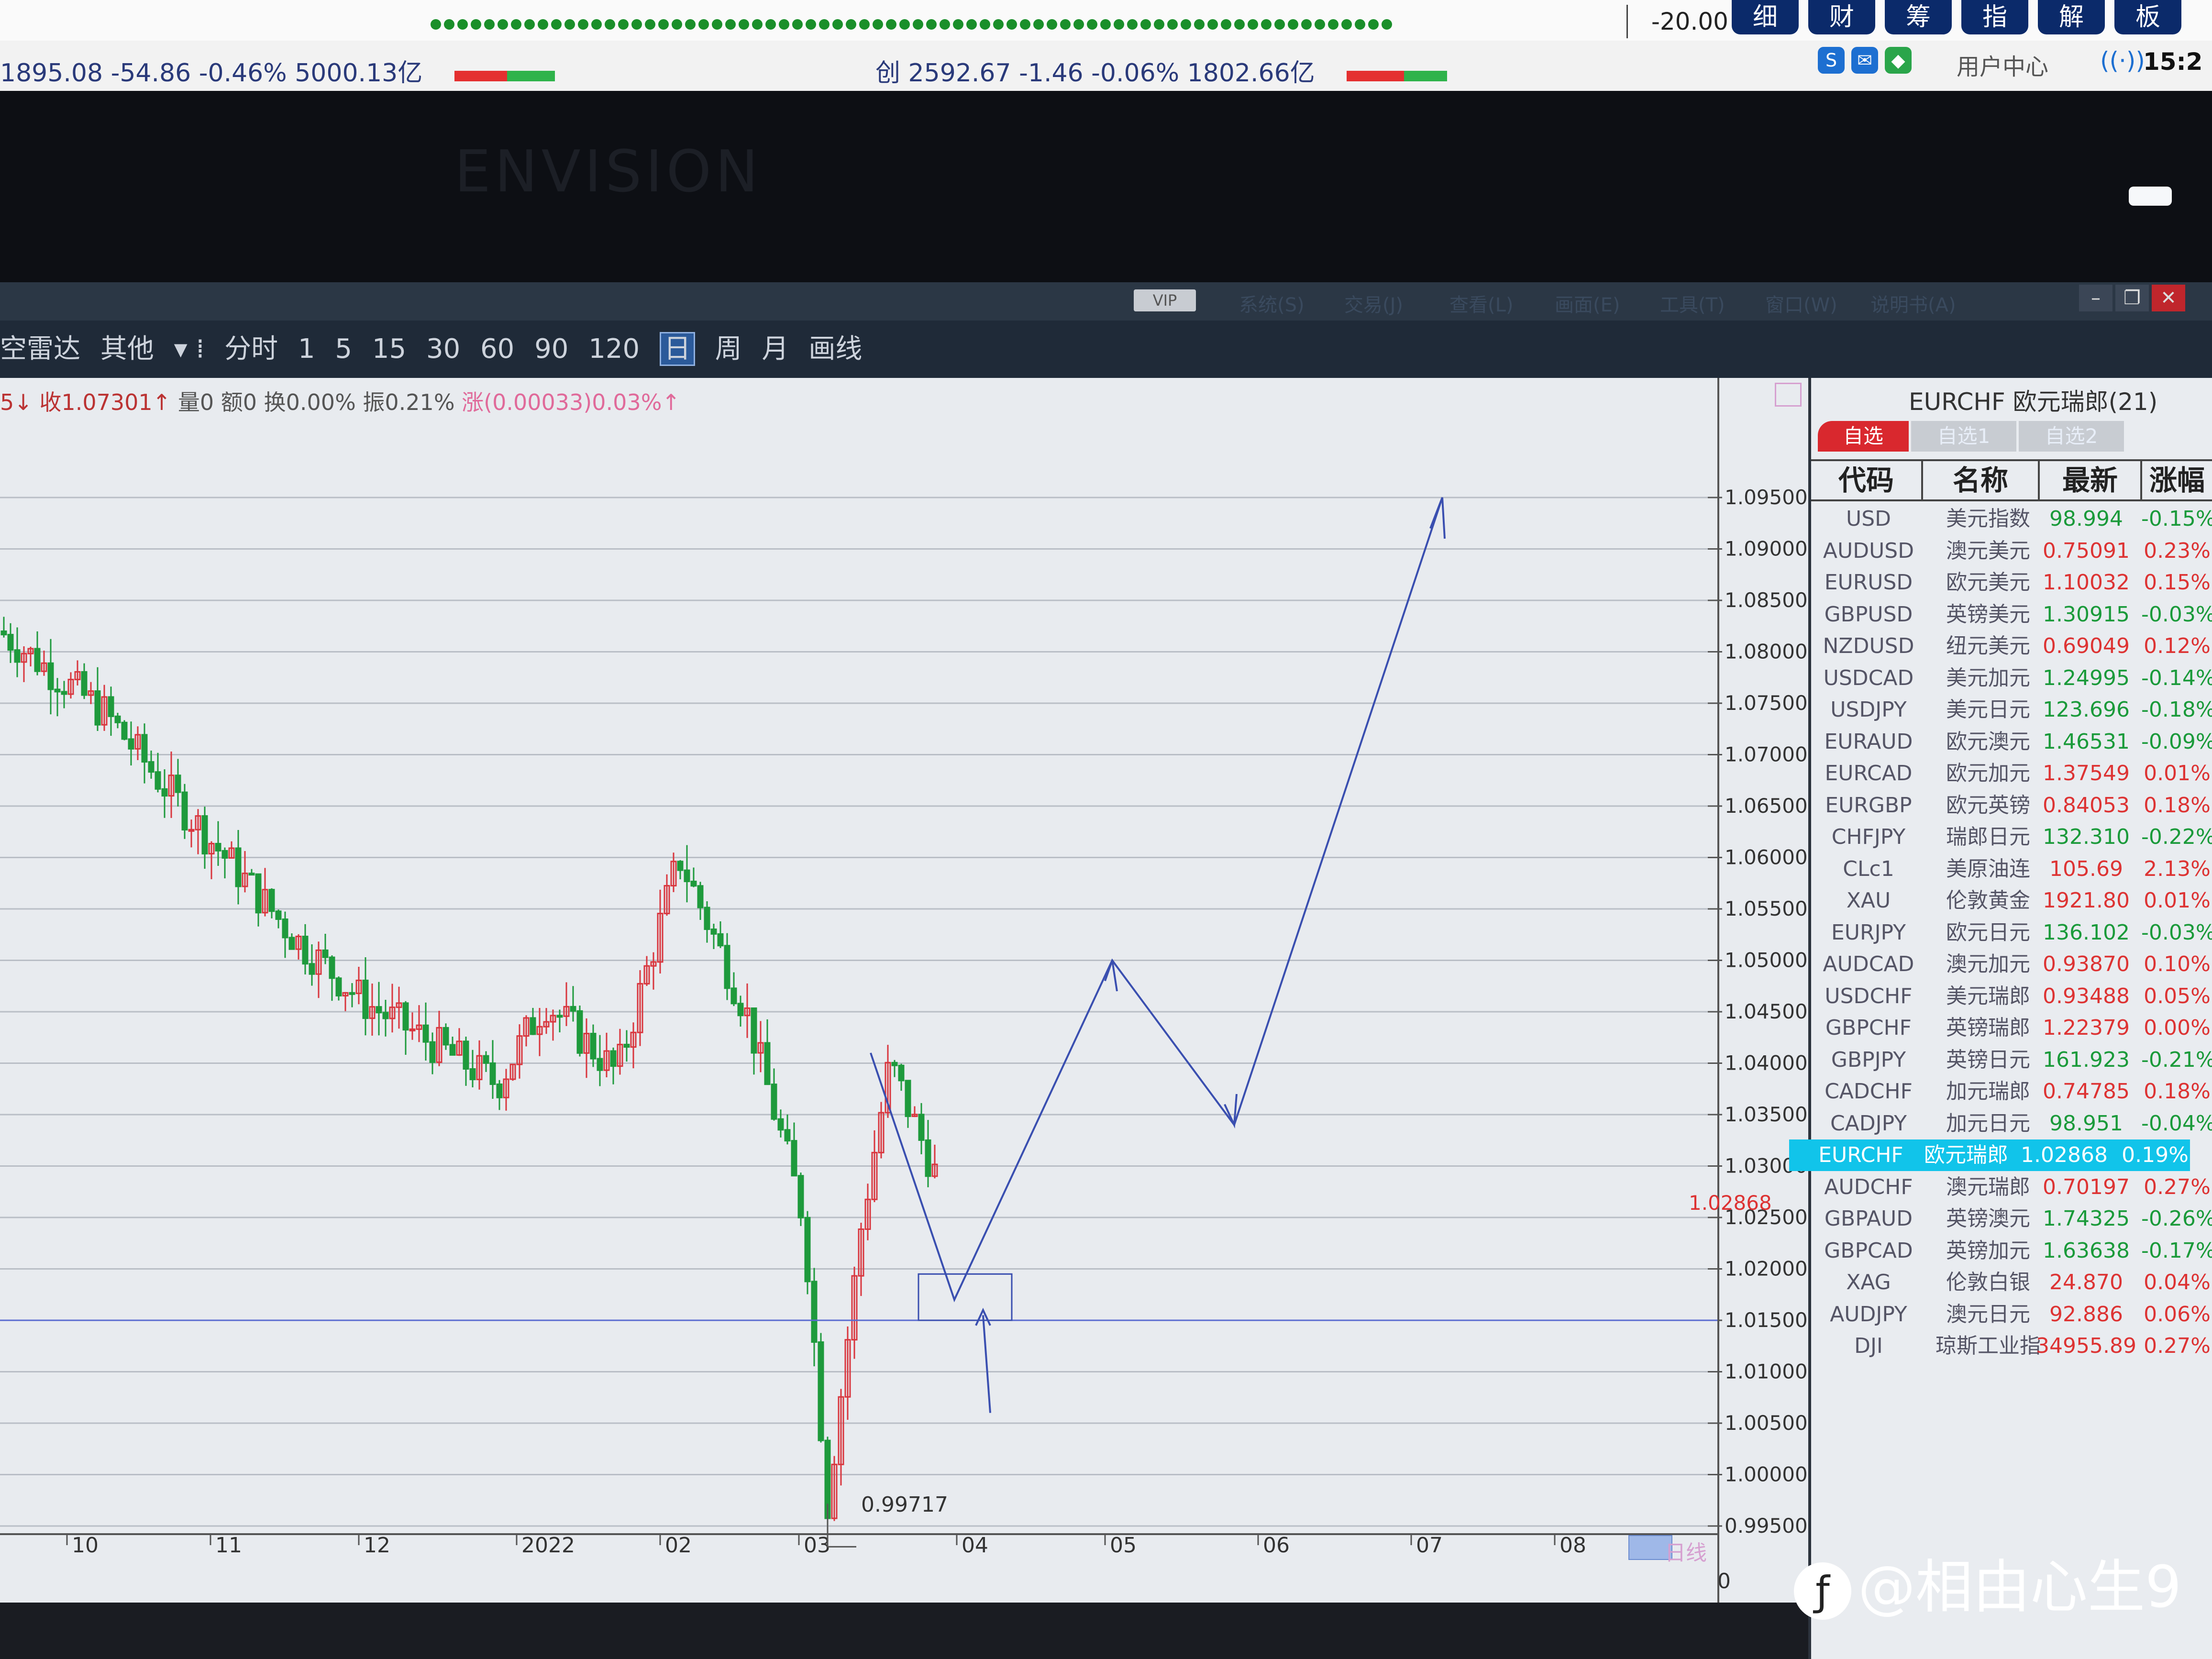 This screenshot has height=1659, width=2212. What do you see at coordinates (2011, 1219) in the screenshot?
I see `quote-row: GBPAUD 英镑澳元 1.74325 -0.26%` at bounding box center [2011, 1219].